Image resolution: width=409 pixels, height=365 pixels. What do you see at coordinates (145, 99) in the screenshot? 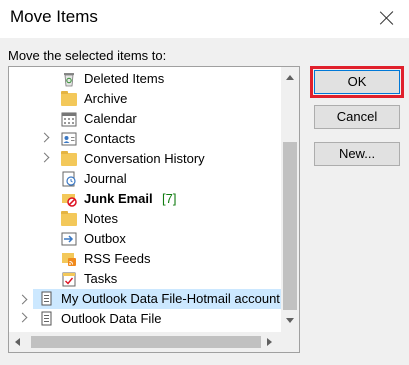
I see `tree-item-archive: Archive` at bounding box center [145, 99].